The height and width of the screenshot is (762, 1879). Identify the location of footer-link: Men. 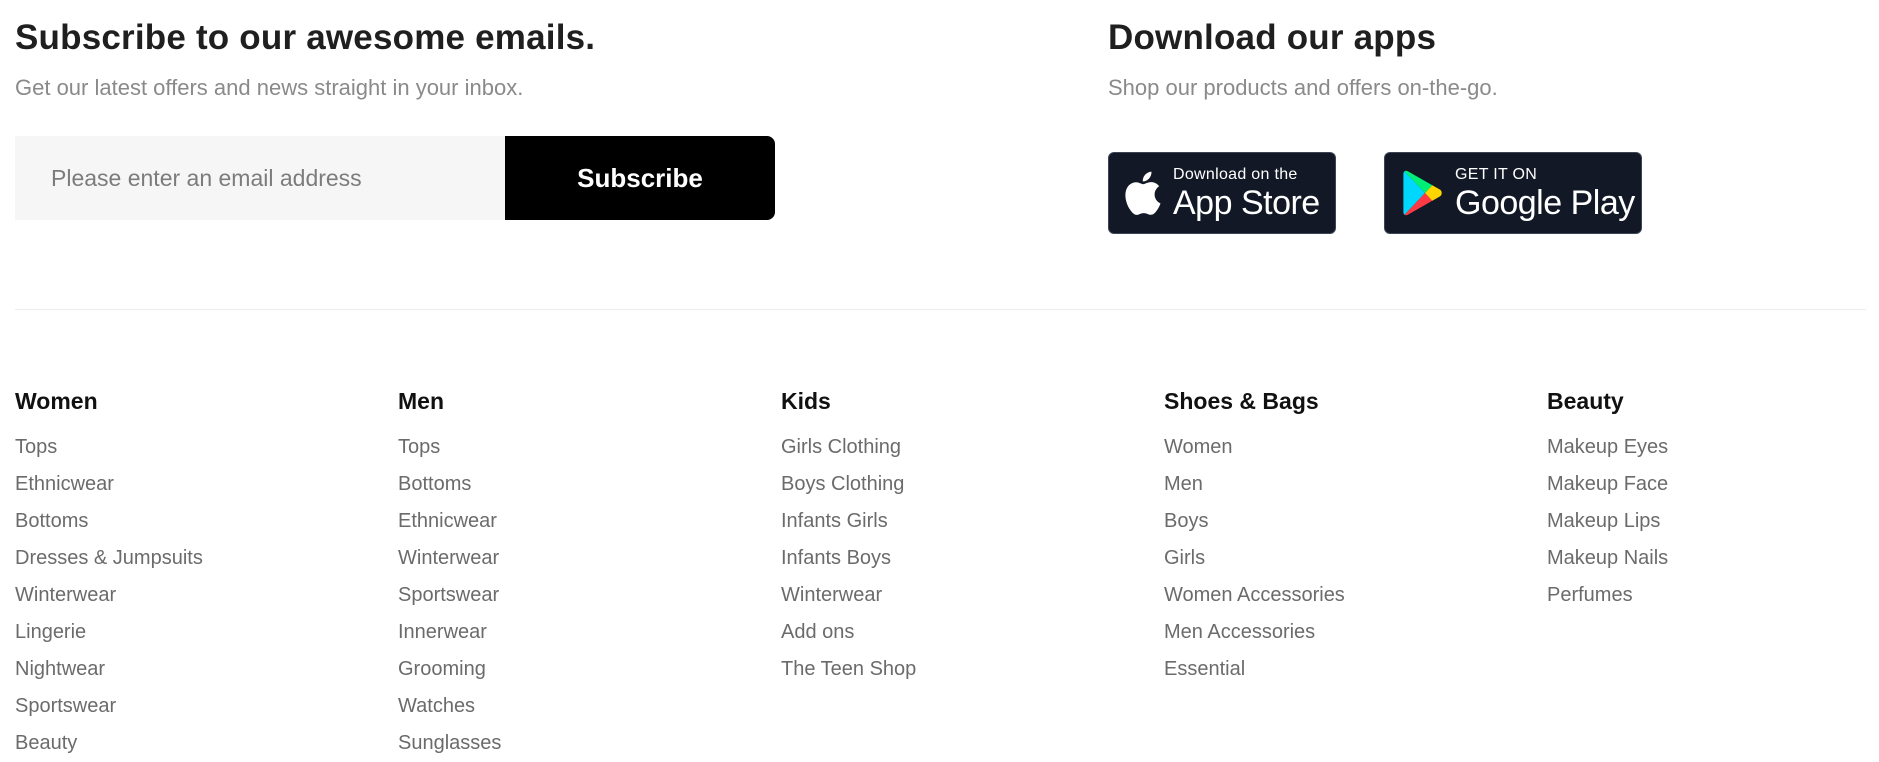
(1344, 484).